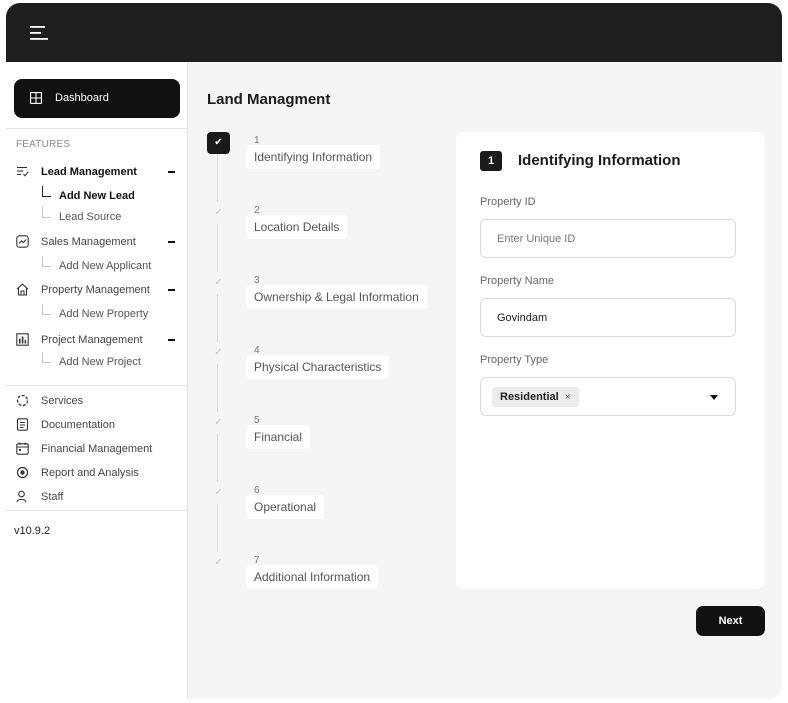 Image resolution: width=788 pixels, height=703 pixels. What do you see at coordinates (285, 507) in the screenshot?
I see `step-label: Operational` at bounding box center [285, 507].